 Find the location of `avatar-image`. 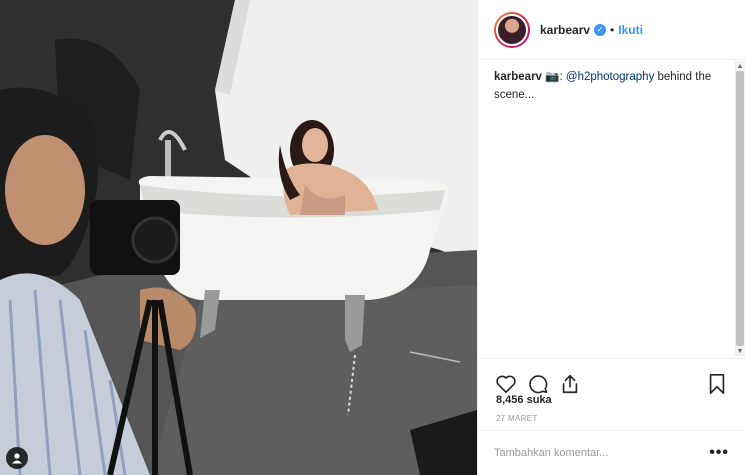

avatar-image is located at coordinates (512, 29).